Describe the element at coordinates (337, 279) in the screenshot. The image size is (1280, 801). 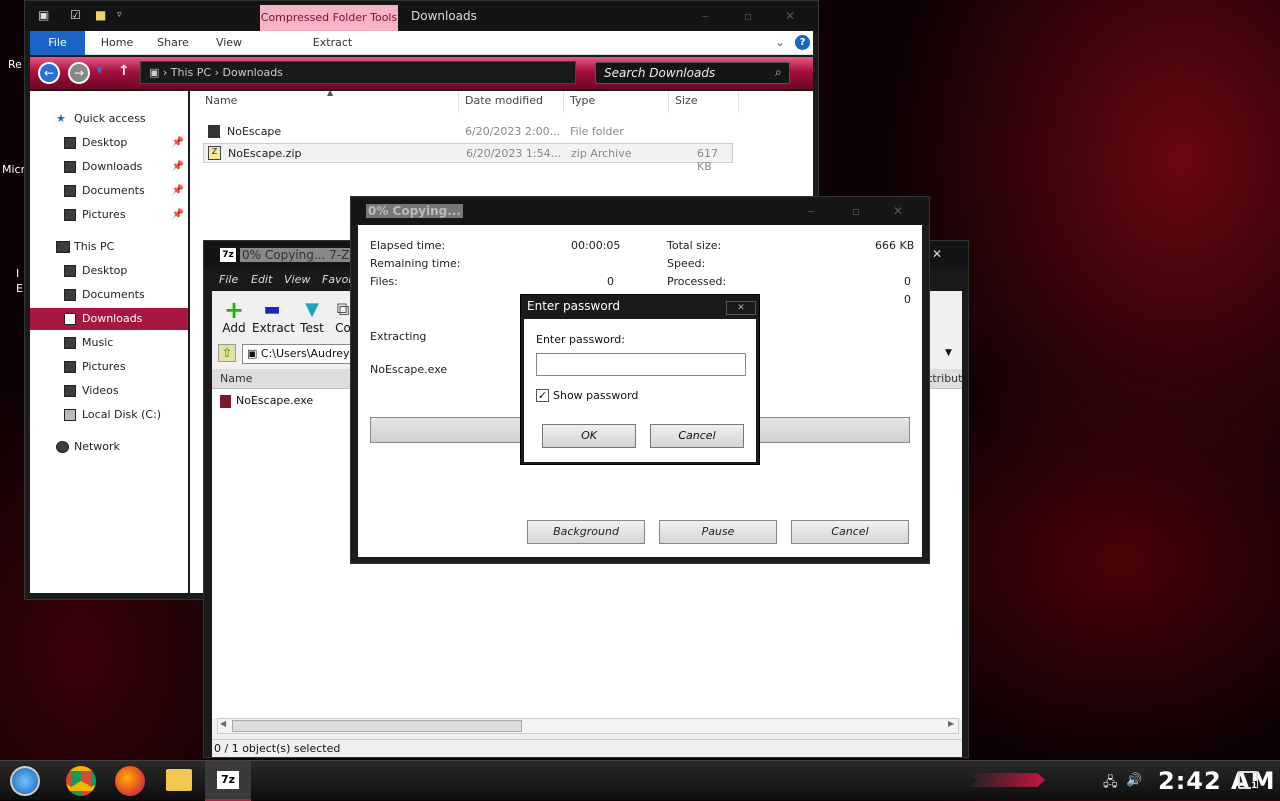
I see `menu-favorites: Favor` at that location.